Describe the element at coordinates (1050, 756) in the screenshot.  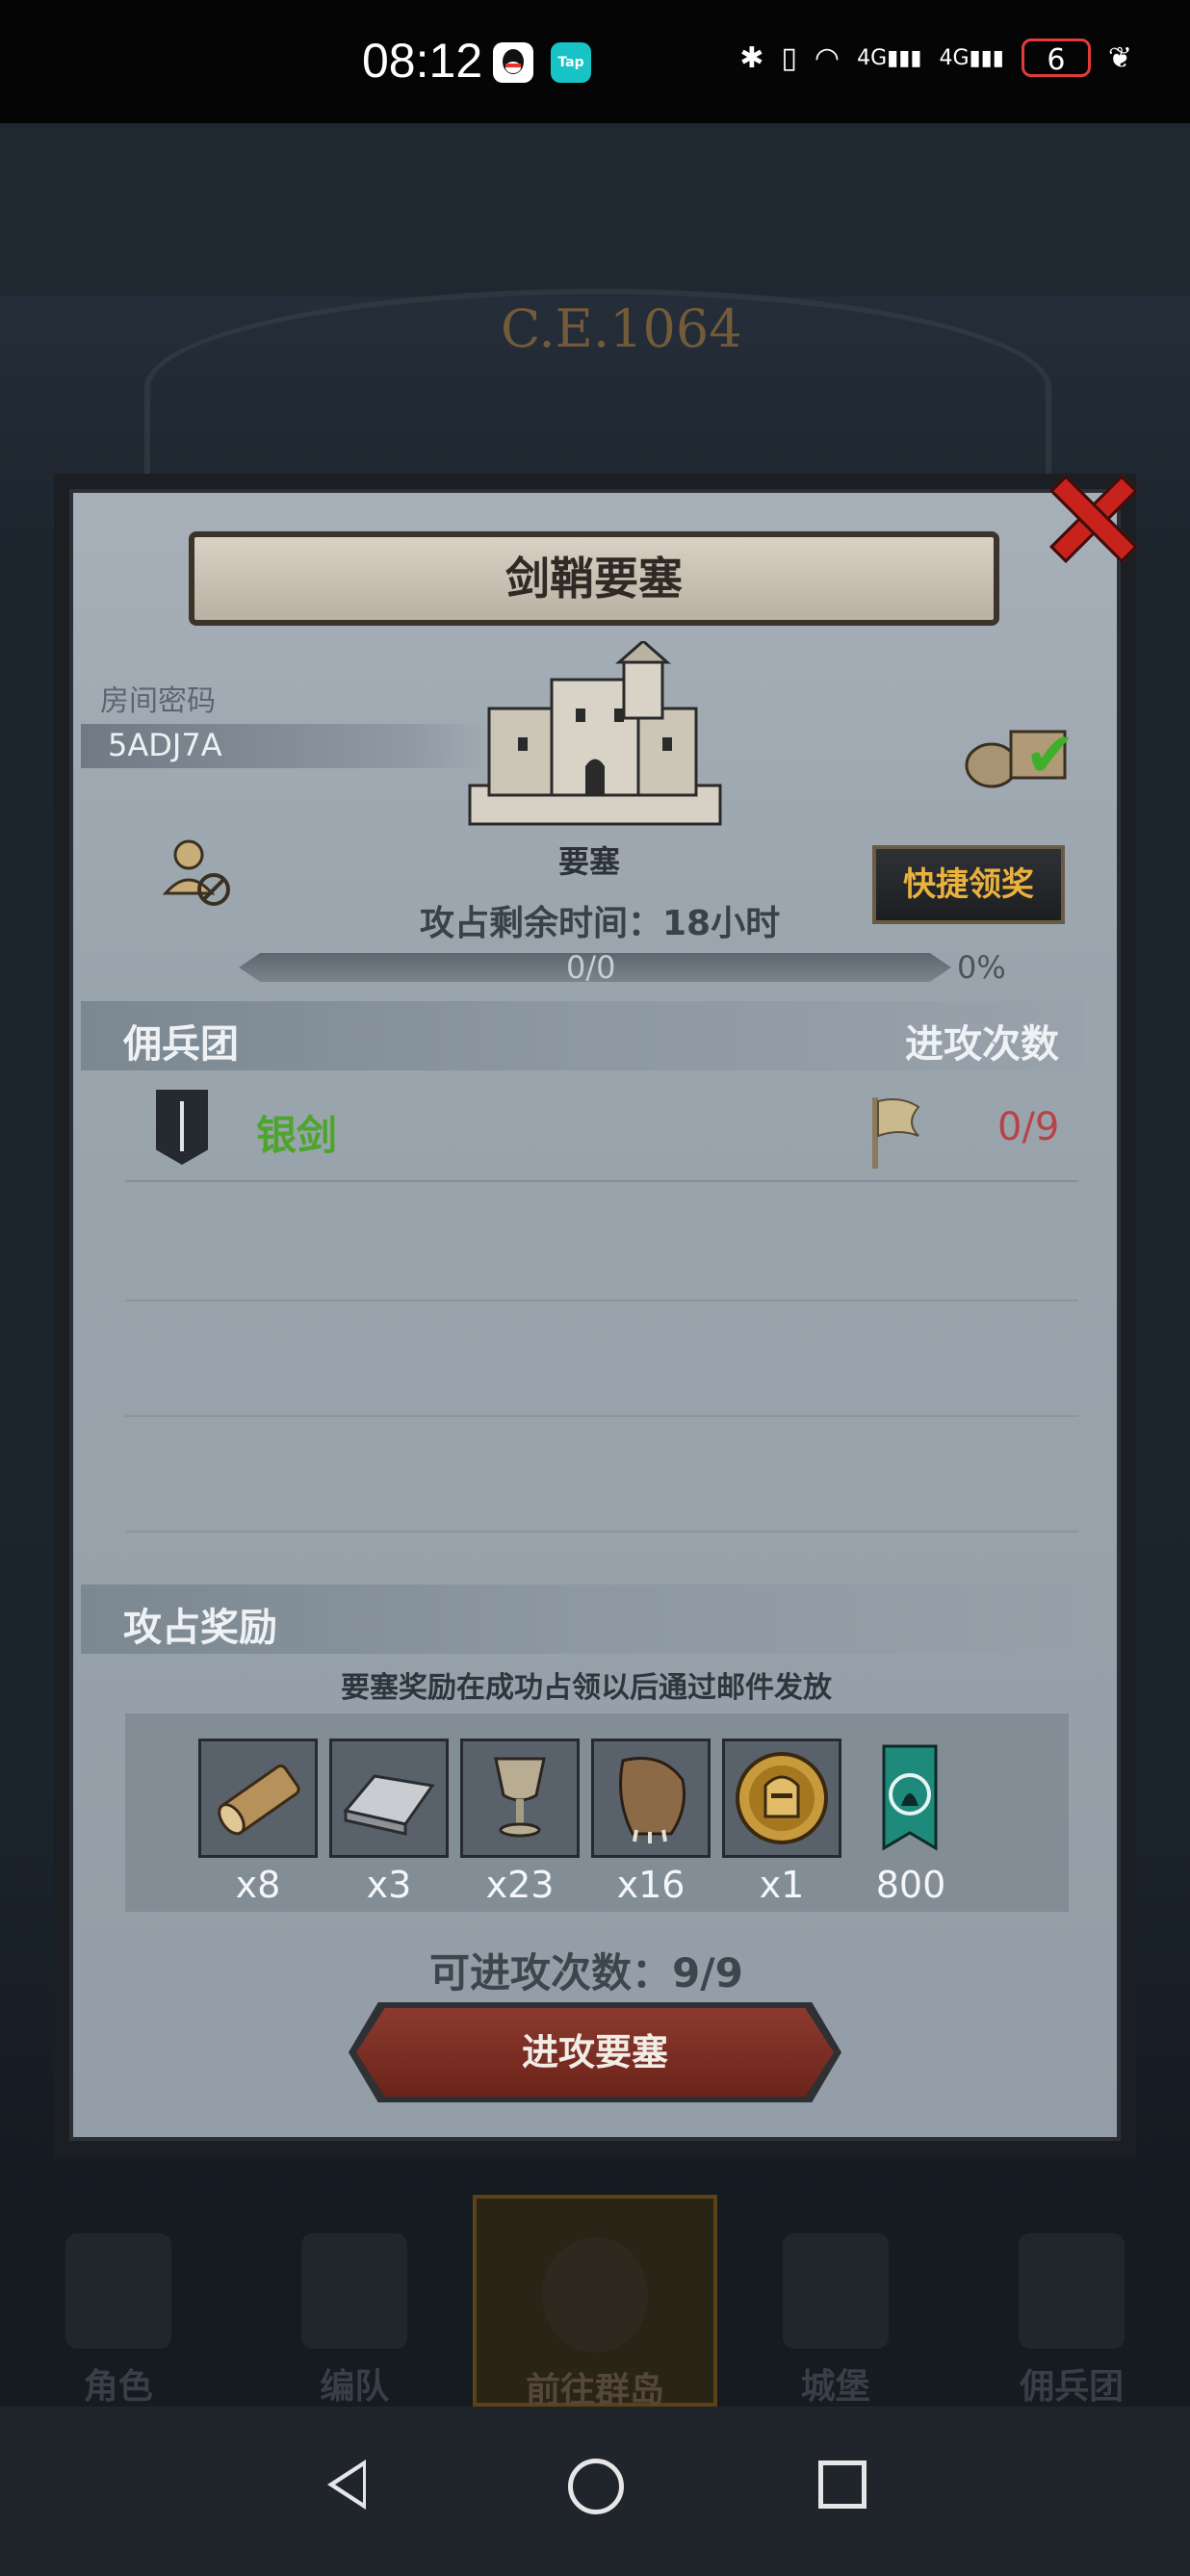
I see `check-icon: ✔` at that location.